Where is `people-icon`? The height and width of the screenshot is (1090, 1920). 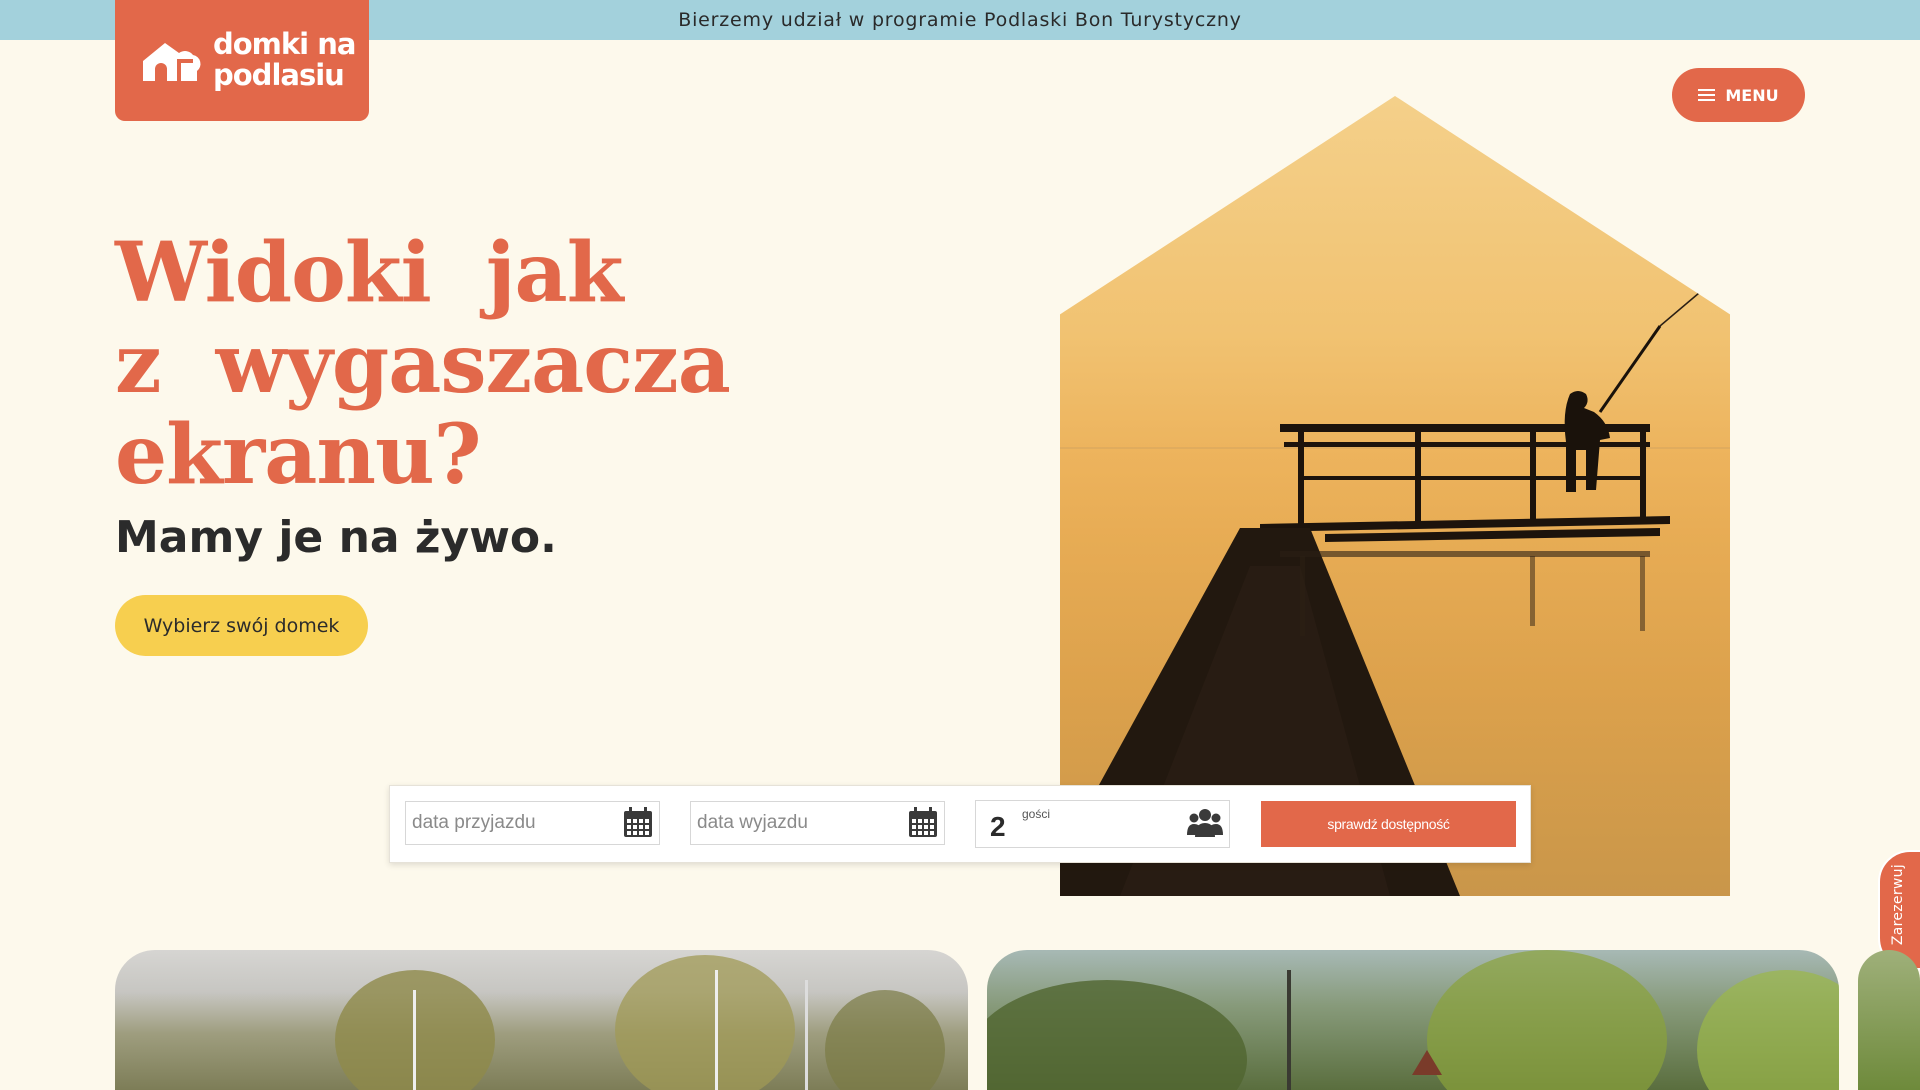 people-icon is located at coordinates (1205, 823).